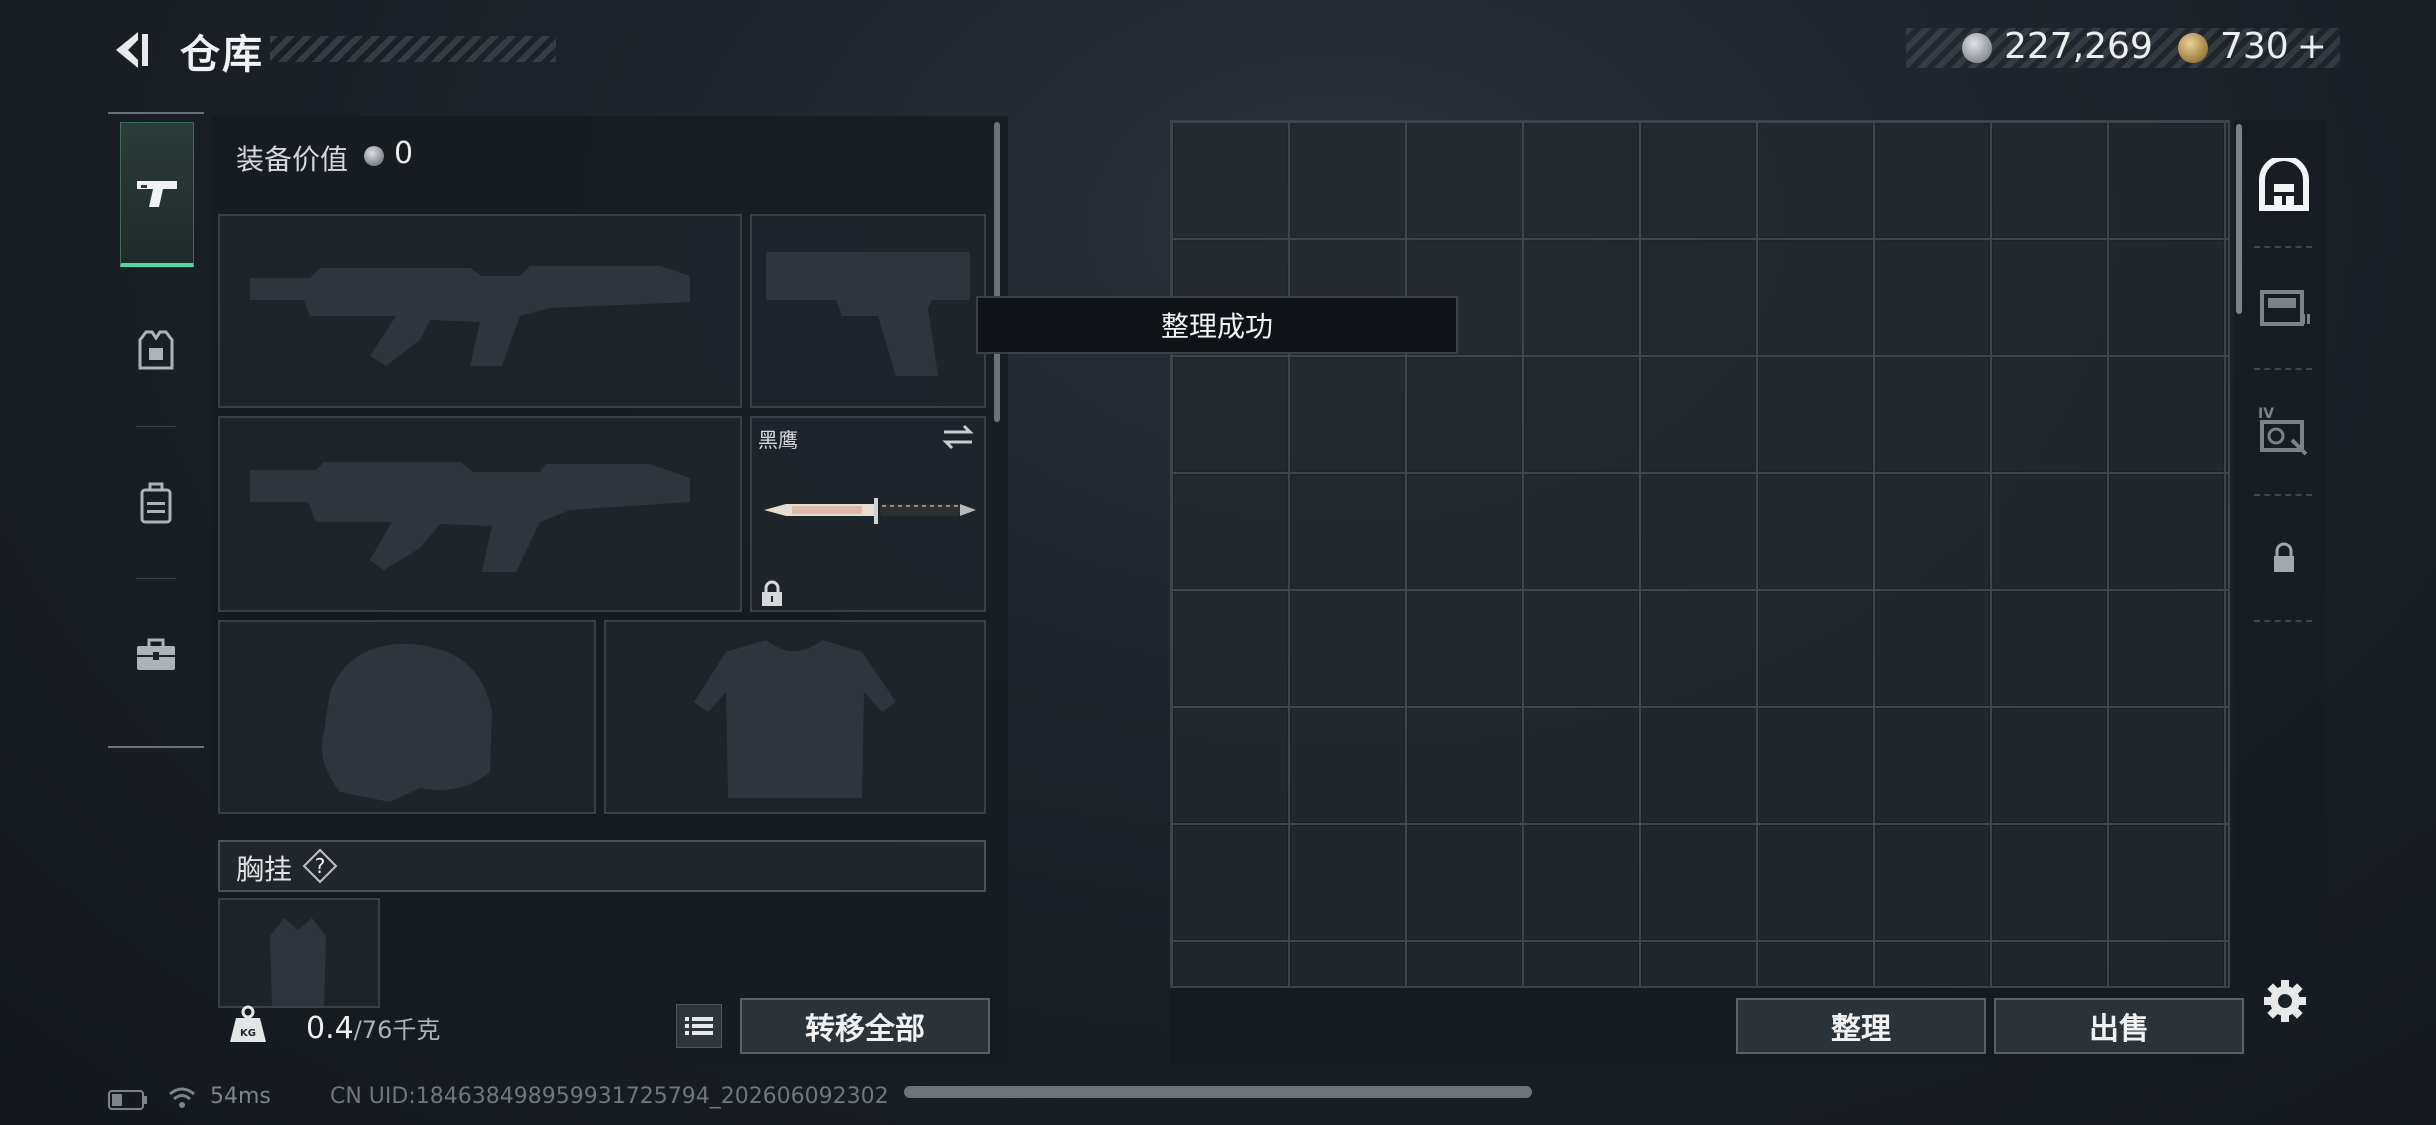 The image size is (2436, 1125). What do you see at coordinates (413, 49) in the screenshot?
I see `title-decoration` at bounding box center [413, 49].